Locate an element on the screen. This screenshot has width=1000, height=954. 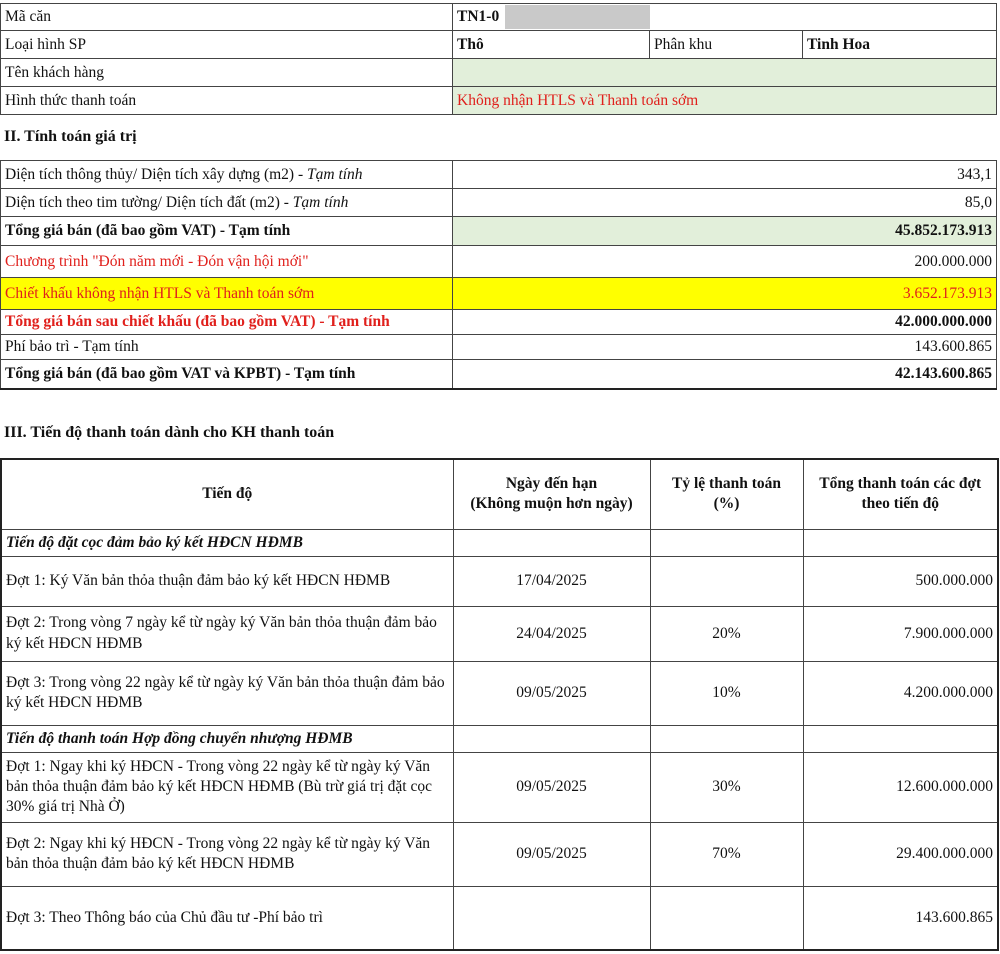
hinh-thuc-label: Hình thức thanh toán is located at coordinates (226, 100).